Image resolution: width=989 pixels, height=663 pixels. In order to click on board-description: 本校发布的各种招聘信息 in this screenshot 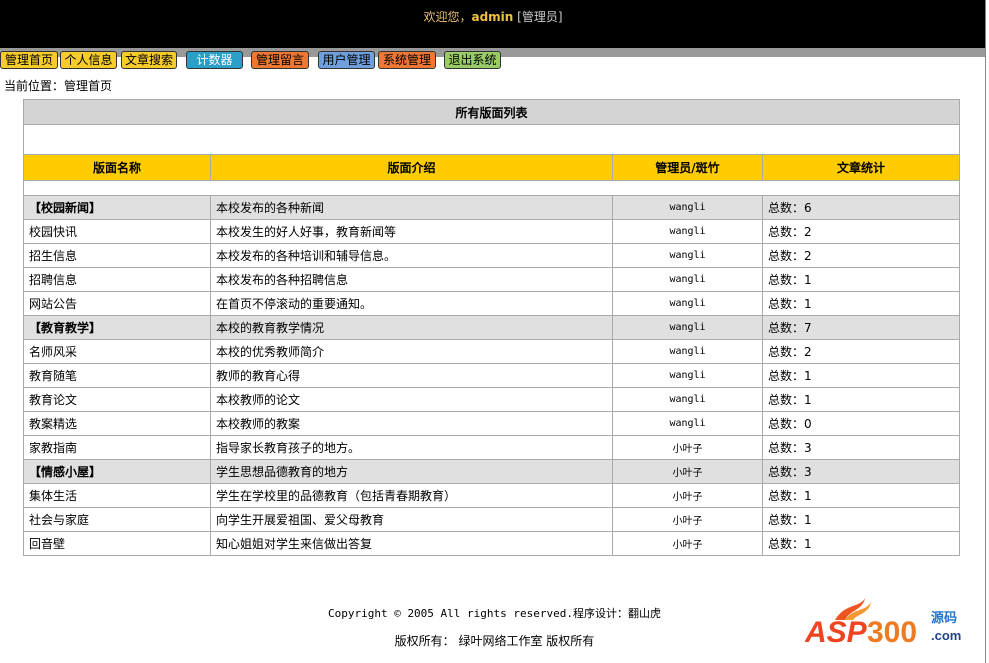, I will do `click(411, 279)`.